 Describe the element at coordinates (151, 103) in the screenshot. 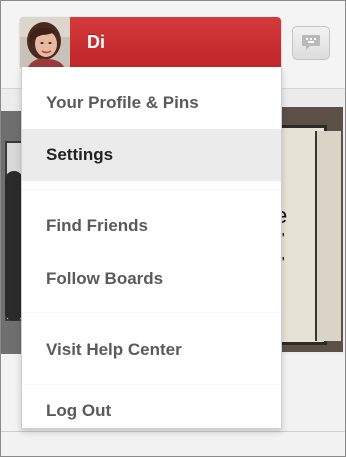

I see `menu-item-profile-pins: Your Profile & Pins` at that location.